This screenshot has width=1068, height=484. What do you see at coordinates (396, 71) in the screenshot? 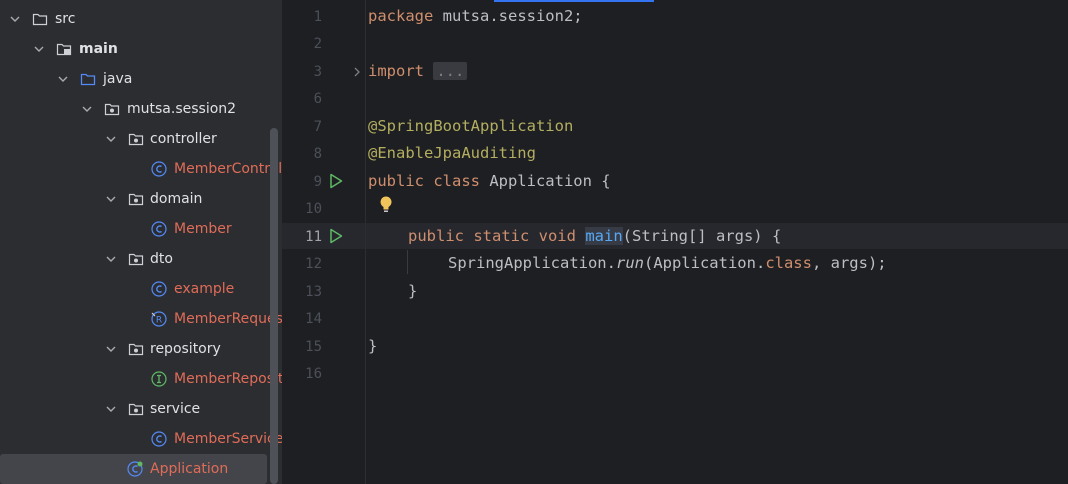
I see `keyword-import: import` at bounding box center [396, 71].